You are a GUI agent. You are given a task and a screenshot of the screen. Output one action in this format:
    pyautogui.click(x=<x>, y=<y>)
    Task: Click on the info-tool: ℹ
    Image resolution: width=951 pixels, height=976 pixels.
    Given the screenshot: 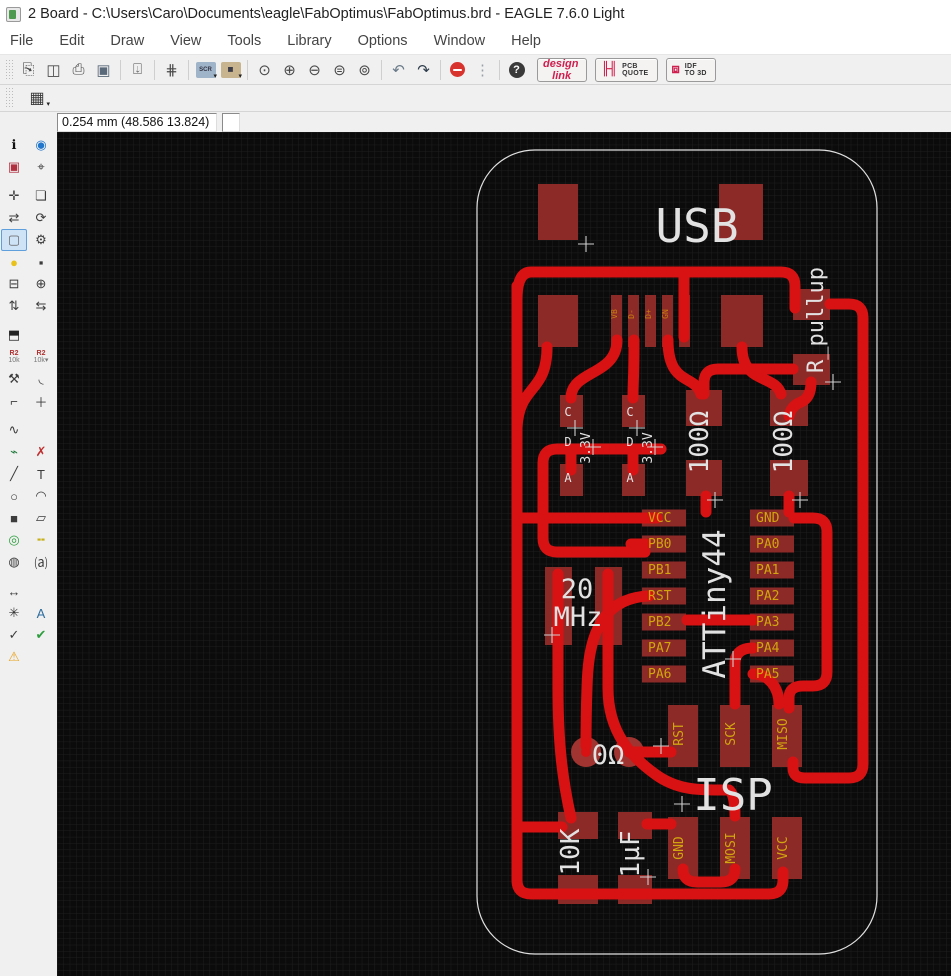 What is the action you would take?
    pyautogui.click(x=14, y=145)
    